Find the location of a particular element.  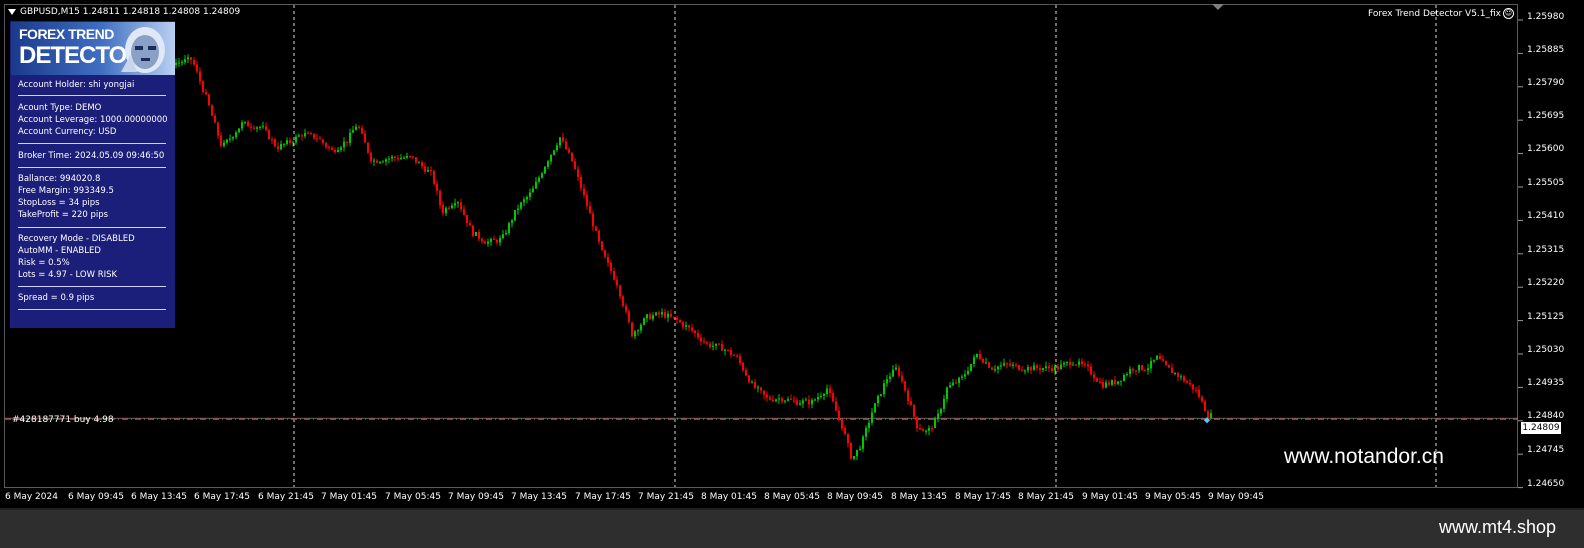

time-tick: 8 May 13:45 is located at coordinates (919, 497).